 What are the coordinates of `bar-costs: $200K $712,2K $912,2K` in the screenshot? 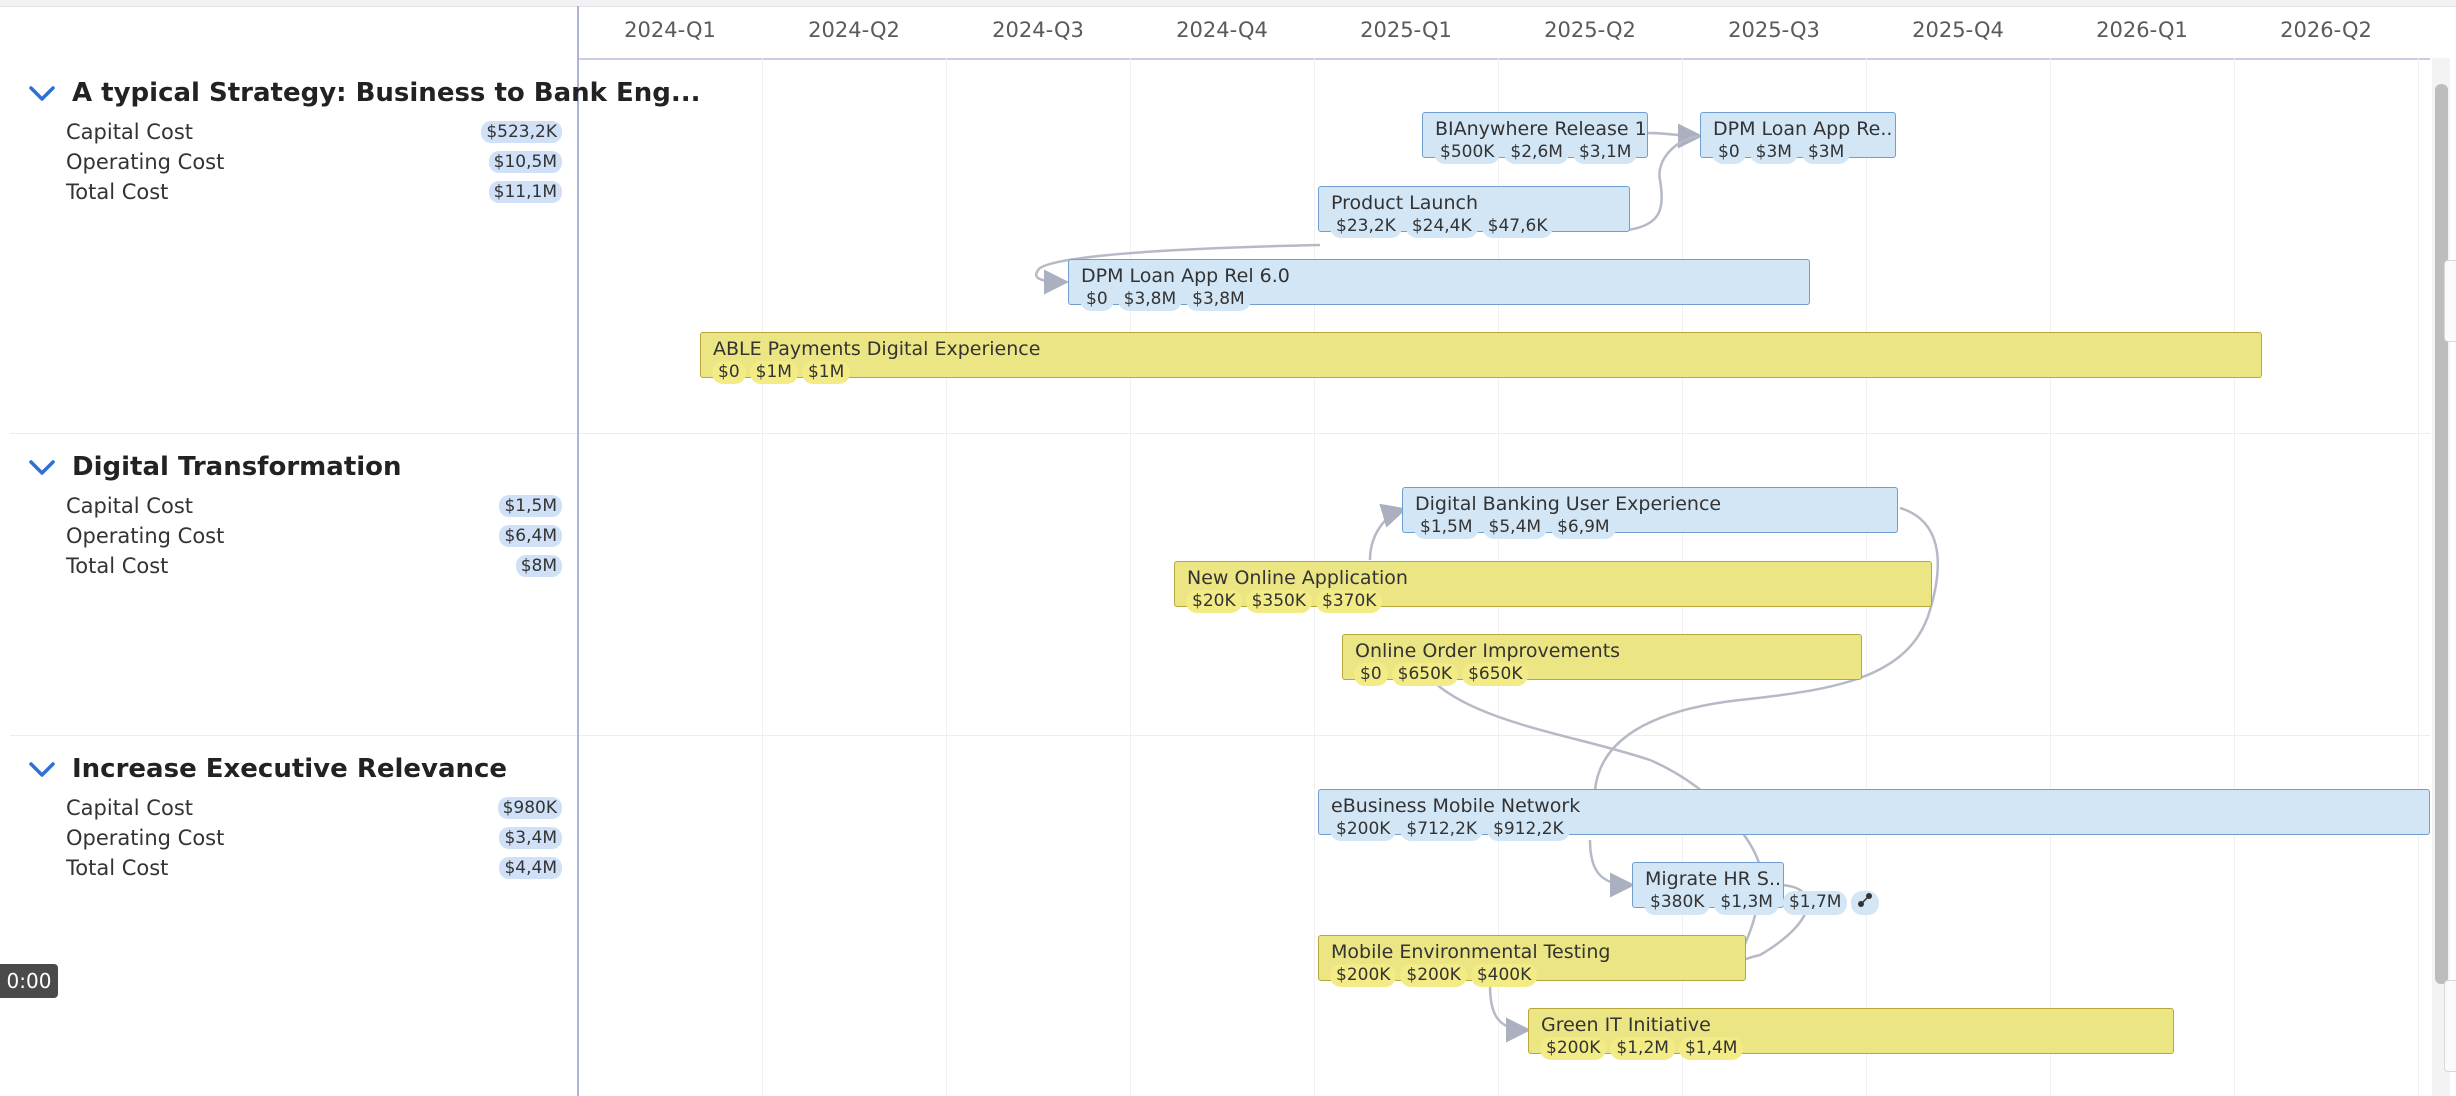 It's located at (1450, 829).